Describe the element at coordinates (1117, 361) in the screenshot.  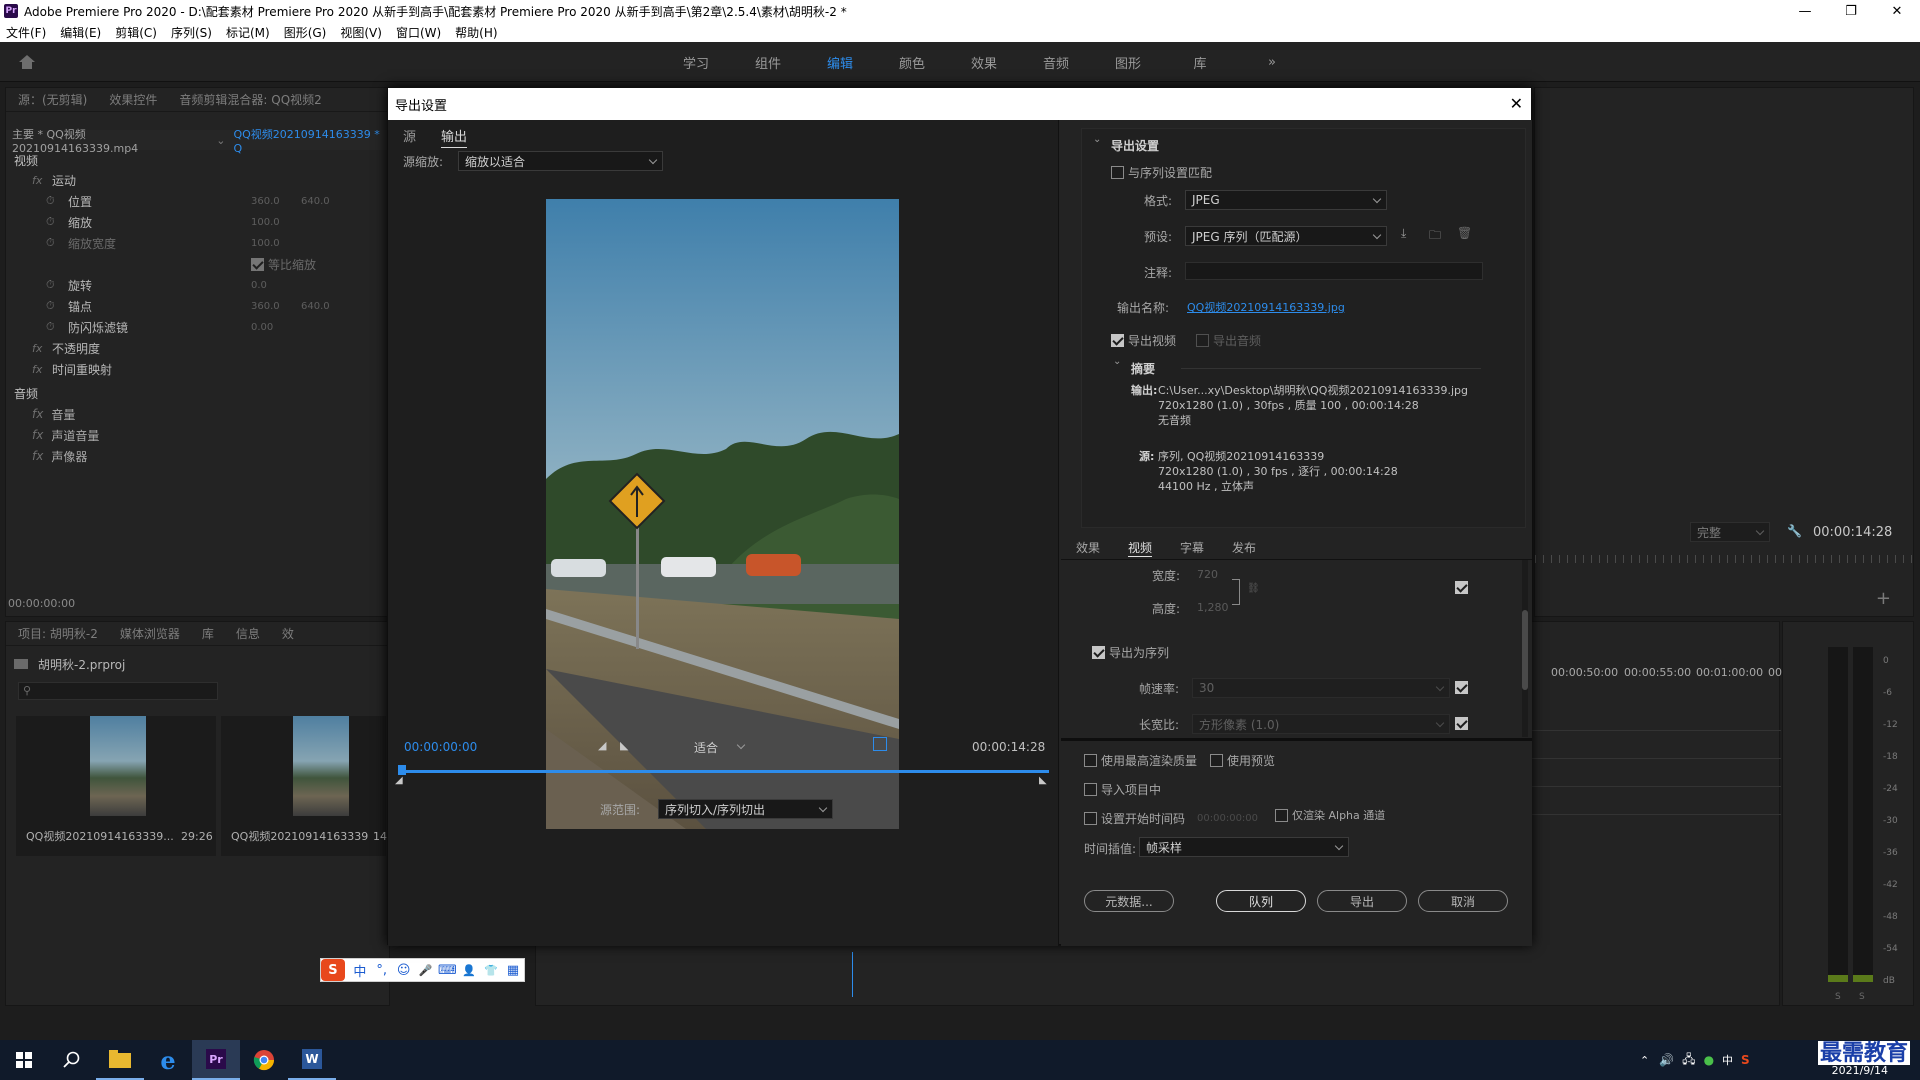
I see `summary-collapse-icon: ⌄` at that location.